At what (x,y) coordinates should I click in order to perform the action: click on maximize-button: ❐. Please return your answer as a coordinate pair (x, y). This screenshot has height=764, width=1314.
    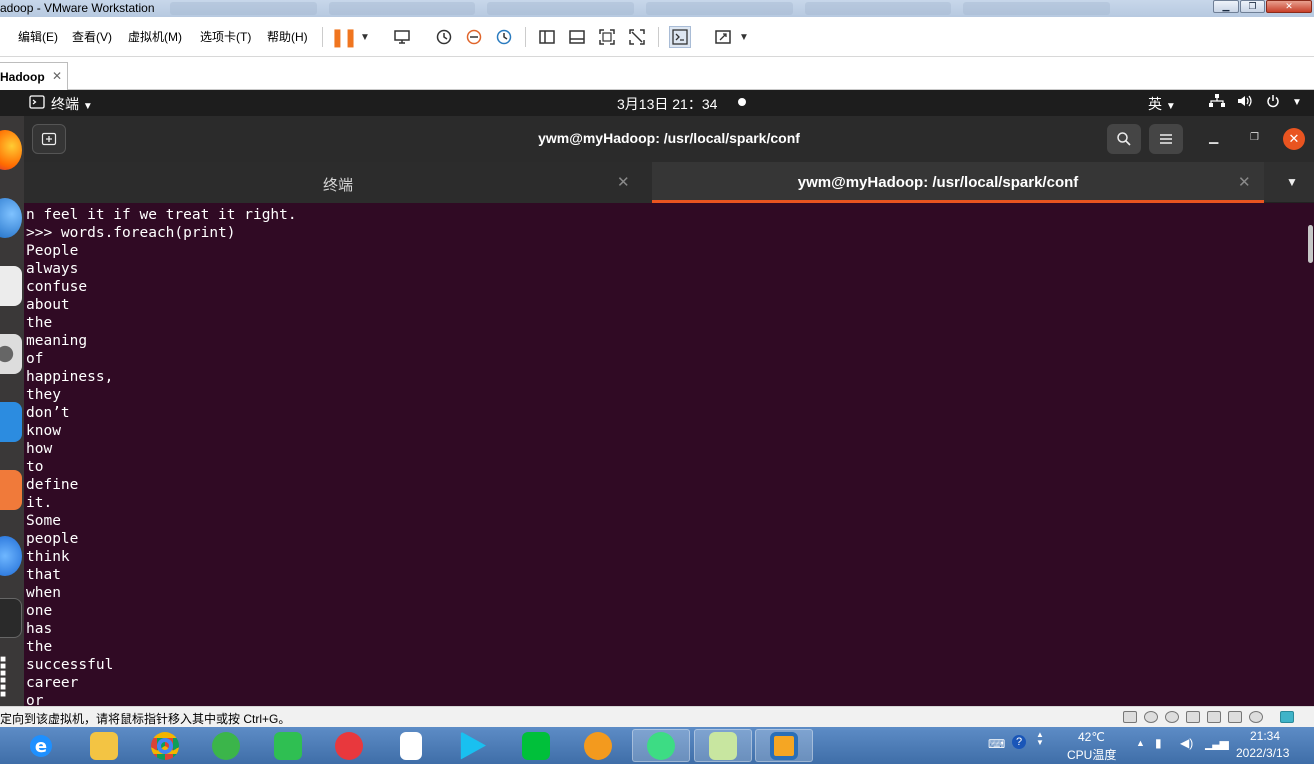
    Looking at the image, I should click on (1252, 6).